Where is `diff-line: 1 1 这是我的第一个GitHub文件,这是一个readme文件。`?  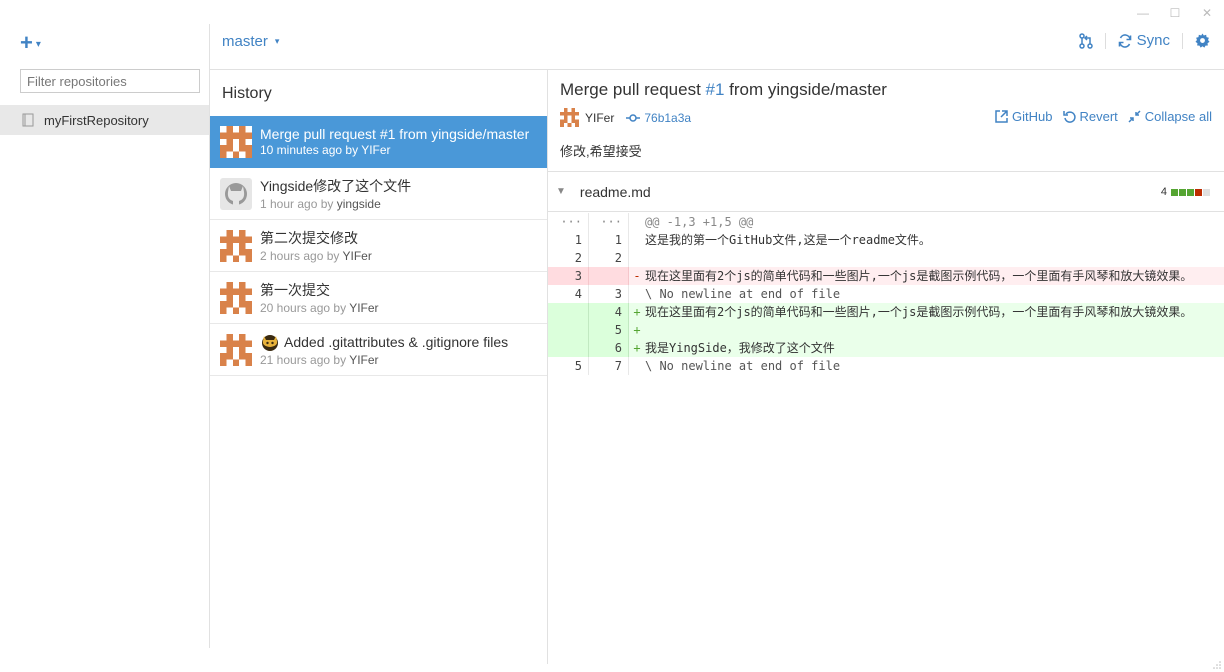
diff-line: 1 1 这是我的第一个GitHub文件,这是一个readme文件。 is located at coordinates (886, 240).